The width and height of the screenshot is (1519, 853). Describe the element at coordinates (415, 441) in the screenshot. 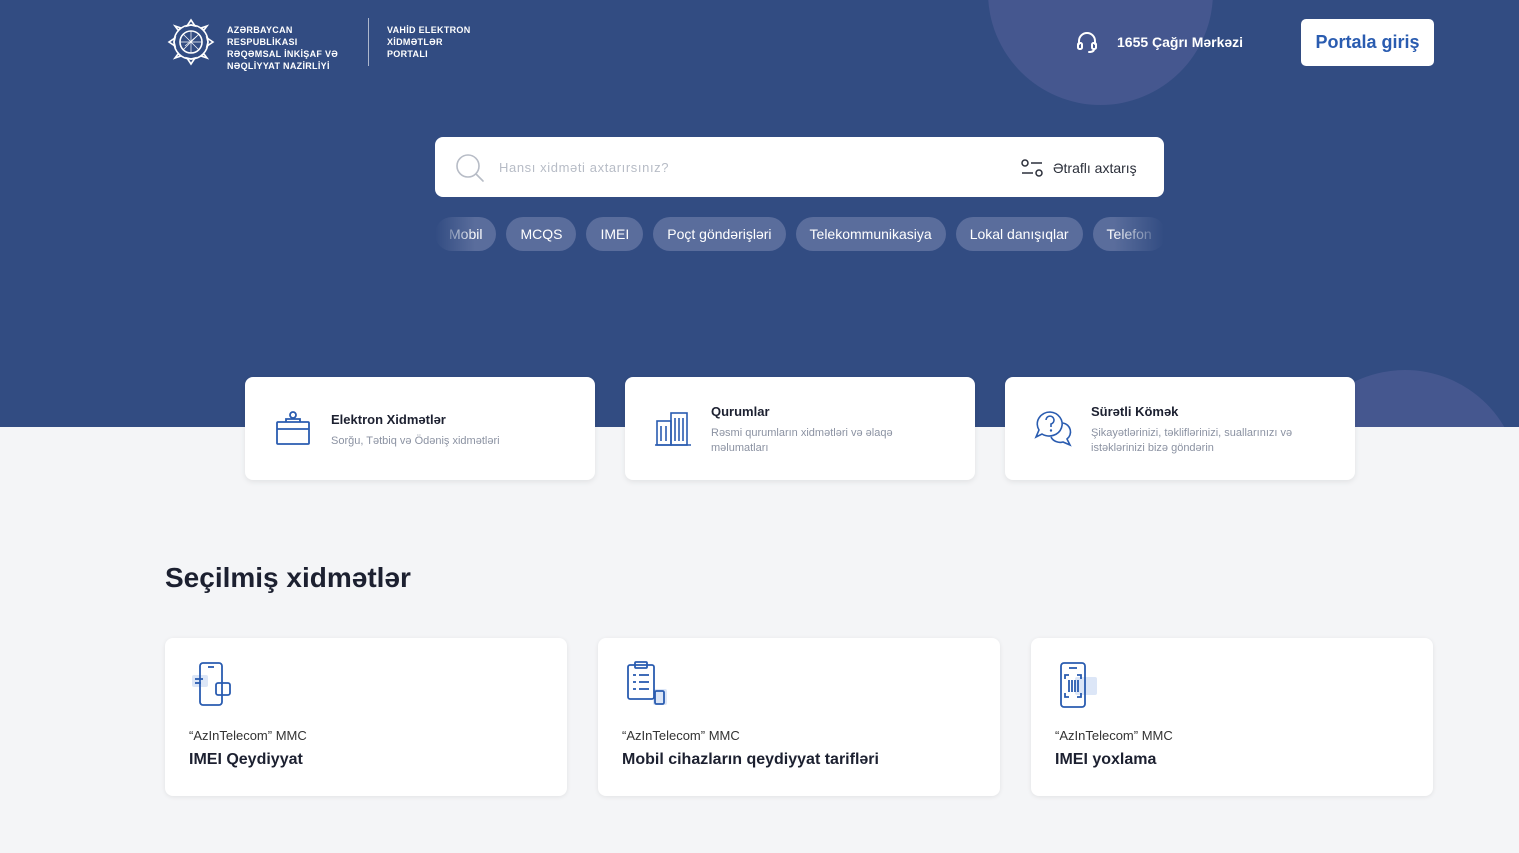

I see `quick-card-desc: Sorğu, Tətbiq və Ödəniş xidmətləri` at that location.